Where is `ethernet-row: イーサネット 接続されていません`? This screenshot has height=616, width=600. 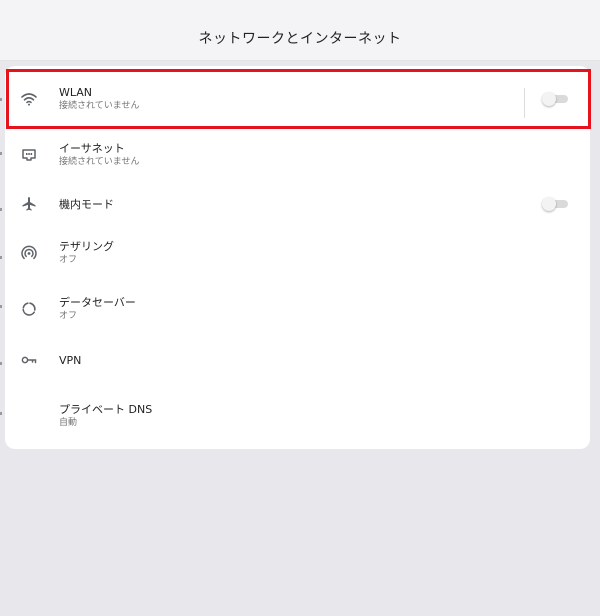
ethernet-row: イーサネット 接続されていません is located at coordinates (297, 155).